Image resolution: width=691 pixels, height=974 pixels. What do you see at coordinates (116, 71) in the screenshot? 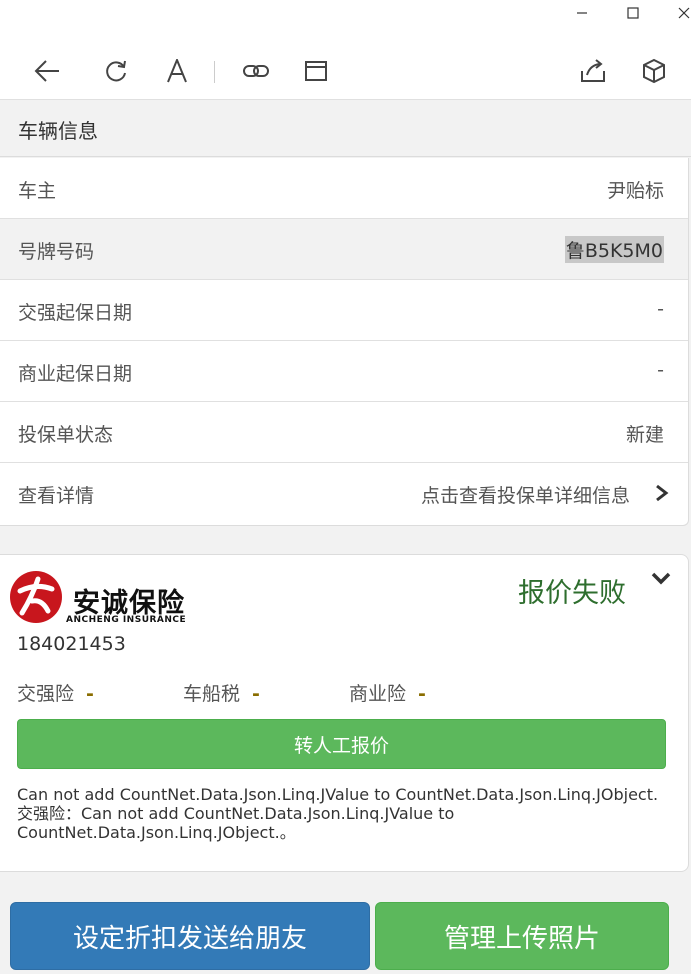
I see `refresh-icon` at bounding box center [116, 71].